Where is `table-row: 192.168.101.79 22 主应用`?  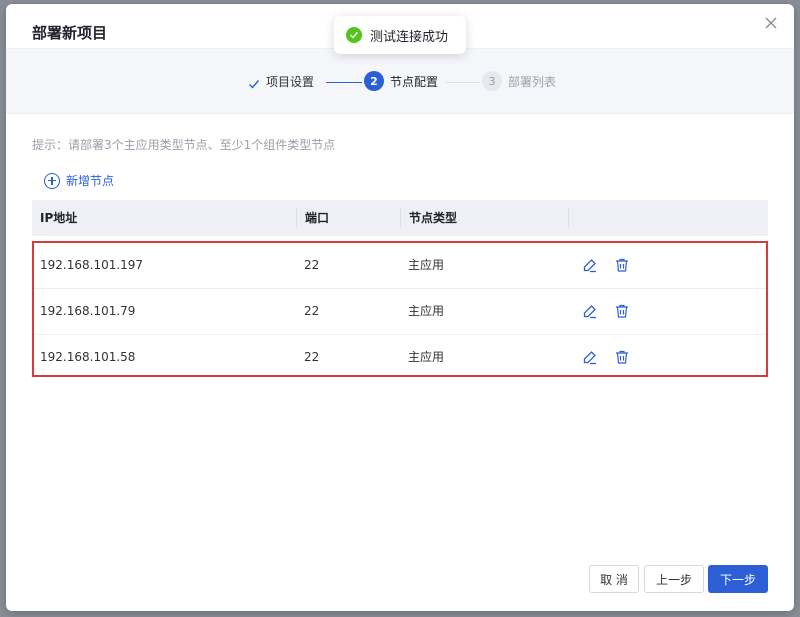
table-row: 192.168.101.79 22 主应用 is located at coordinates (400, 311).